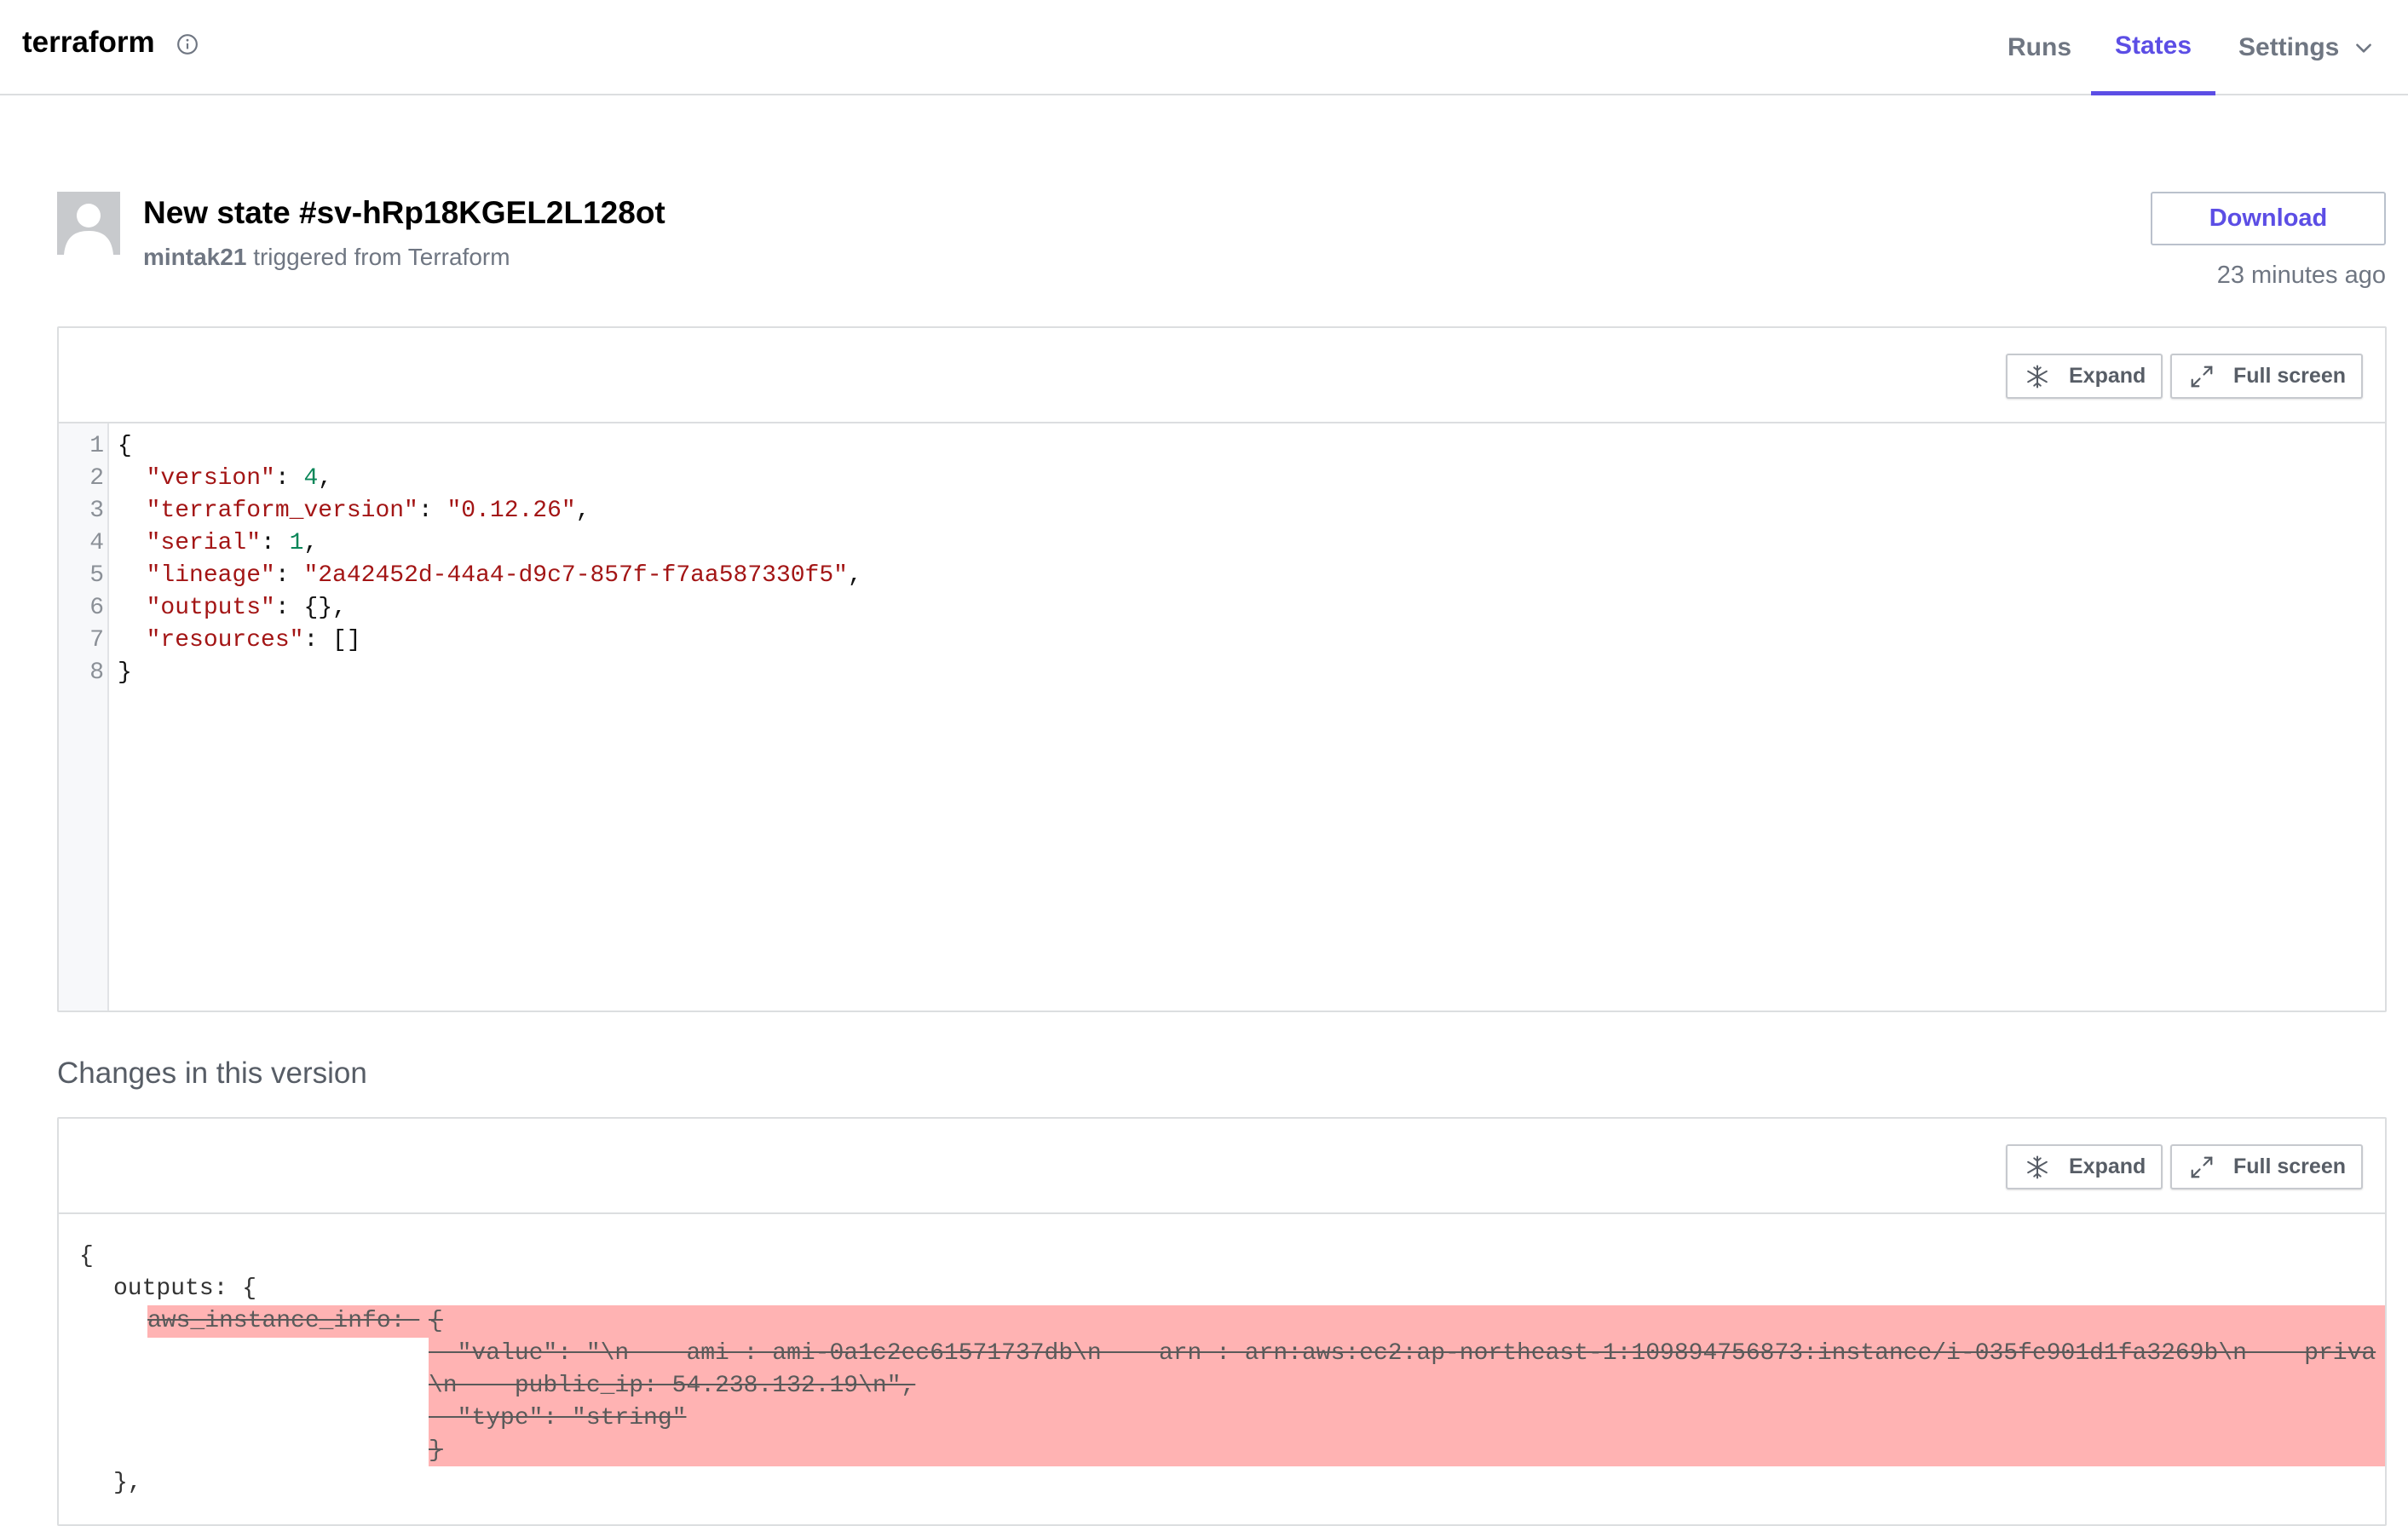  I want to click on tab-runs: Runs, so click(2040, 47).